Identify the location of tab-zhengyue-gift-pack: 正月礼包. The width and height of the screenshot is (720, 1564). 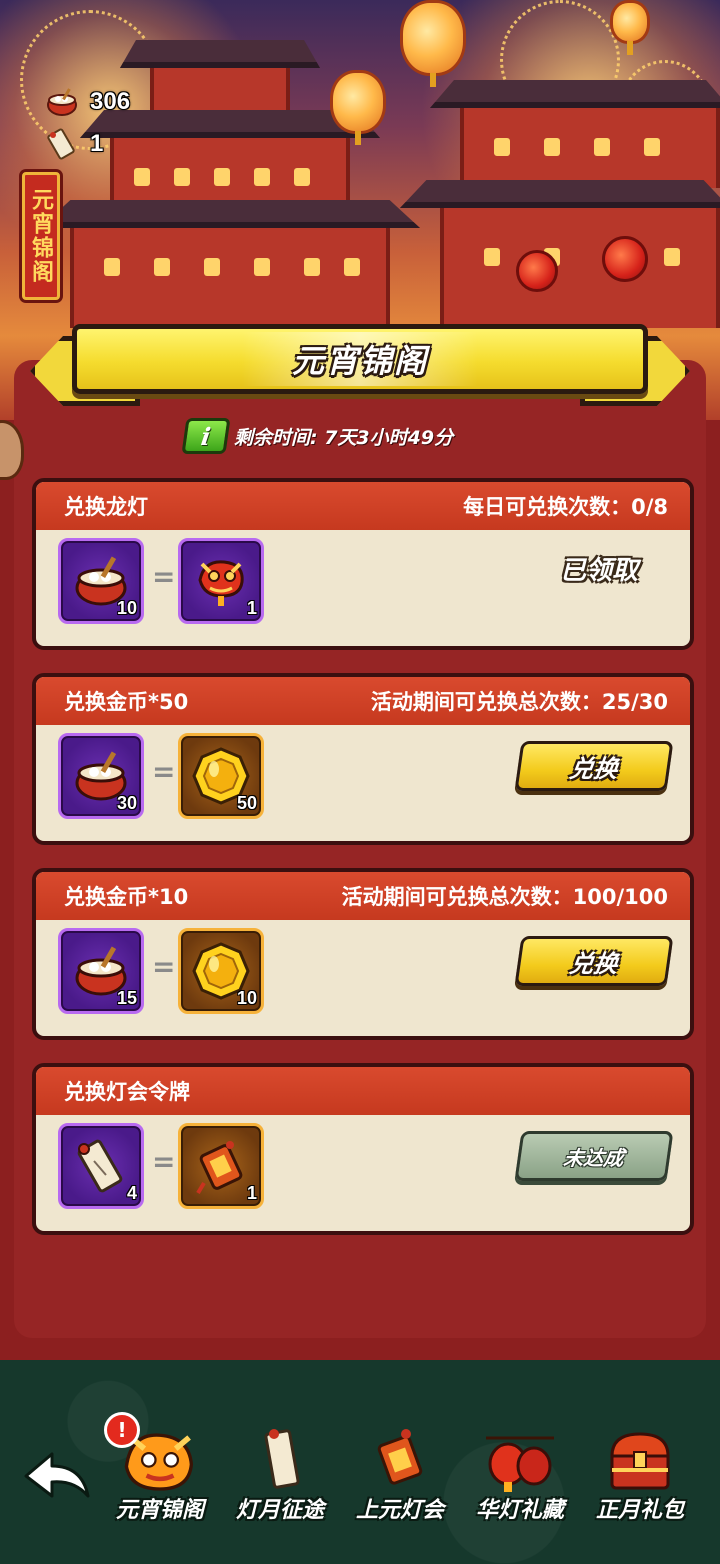
(640, 1474).